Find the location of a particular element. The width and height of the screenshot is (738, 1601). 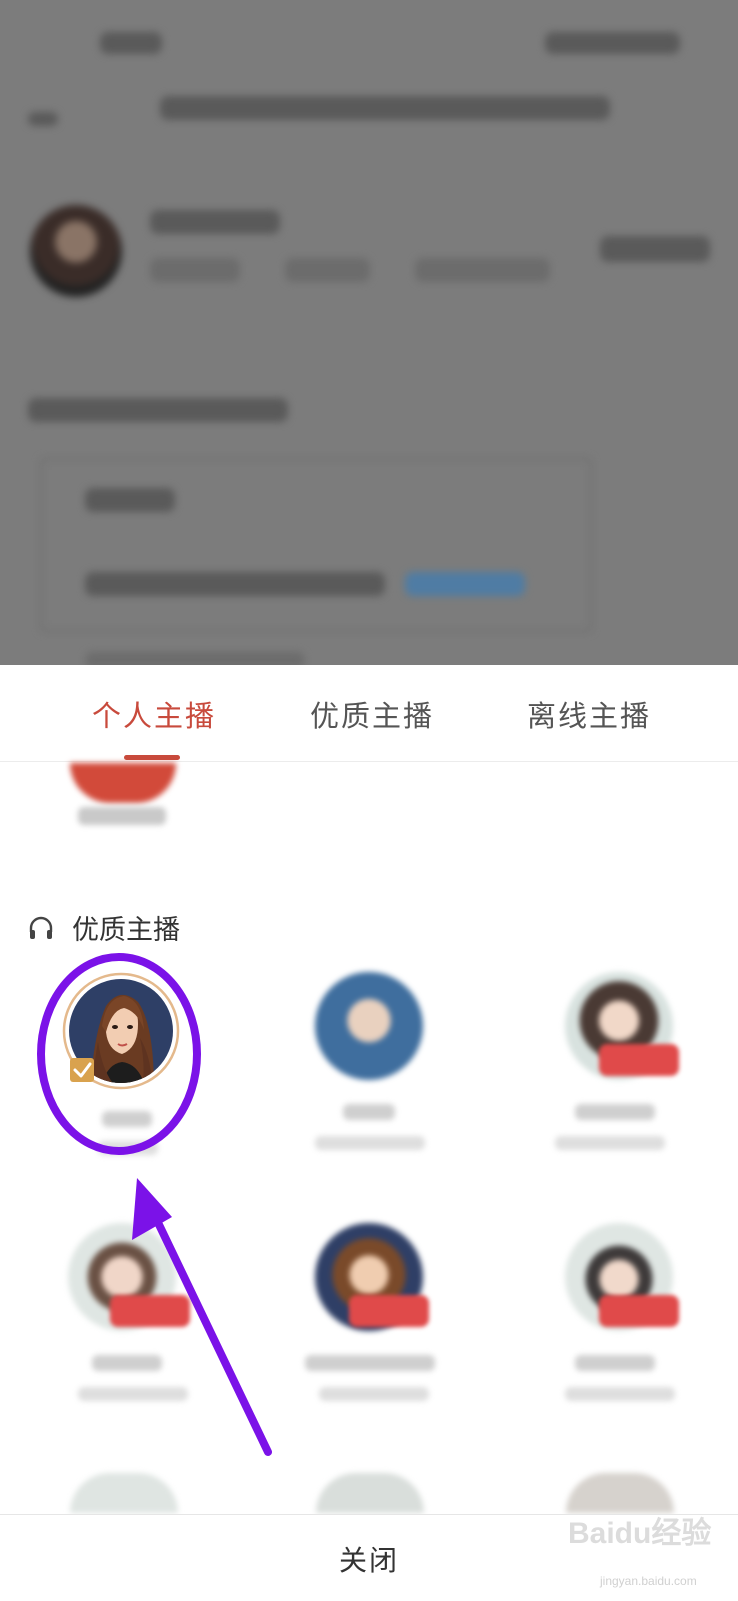

section-title-text: 优质主播 is located at coordinates (126, 930).